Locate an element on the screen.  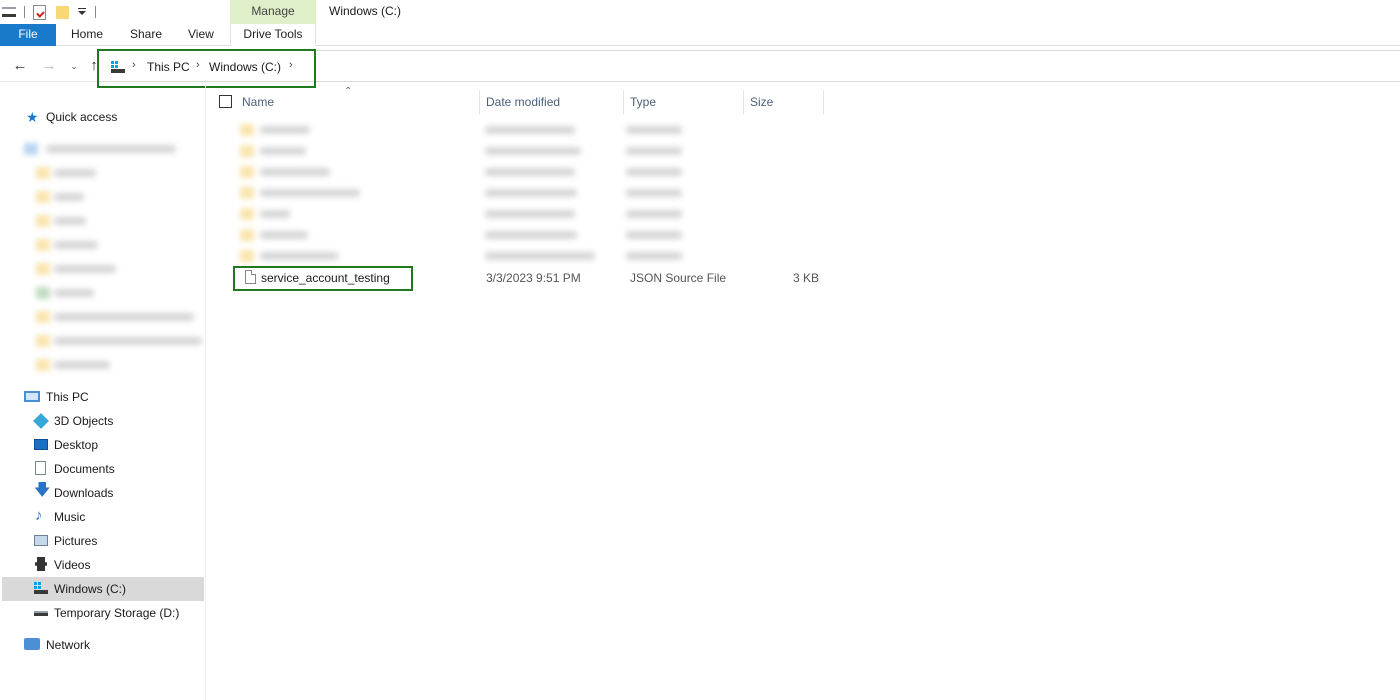
column-header-name: Name is located at coordinates (258, 102).